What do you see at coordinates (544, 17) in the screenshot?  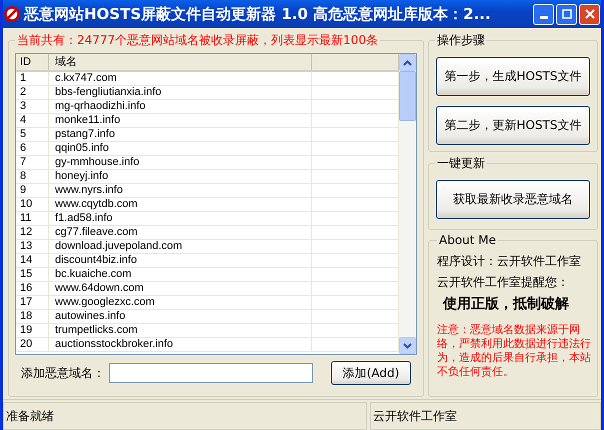 I see `minimize-icon` at bounding box center [544, 17].